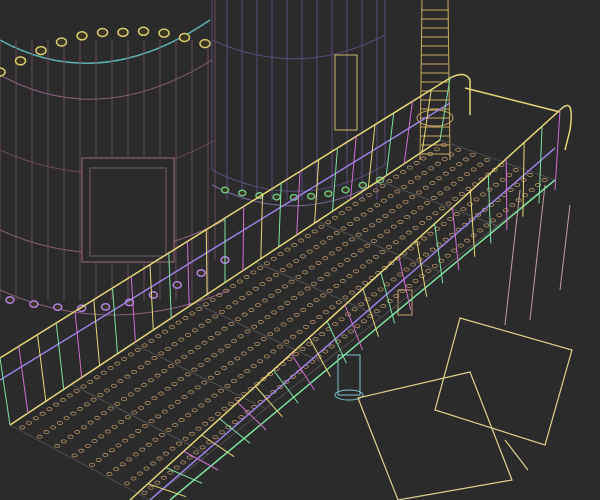 Image resolution: width=600 pixels, height=500 pixels. Describe the element at coordinates (298, 103) in the screenshot. I see `middle-tank` at that location.